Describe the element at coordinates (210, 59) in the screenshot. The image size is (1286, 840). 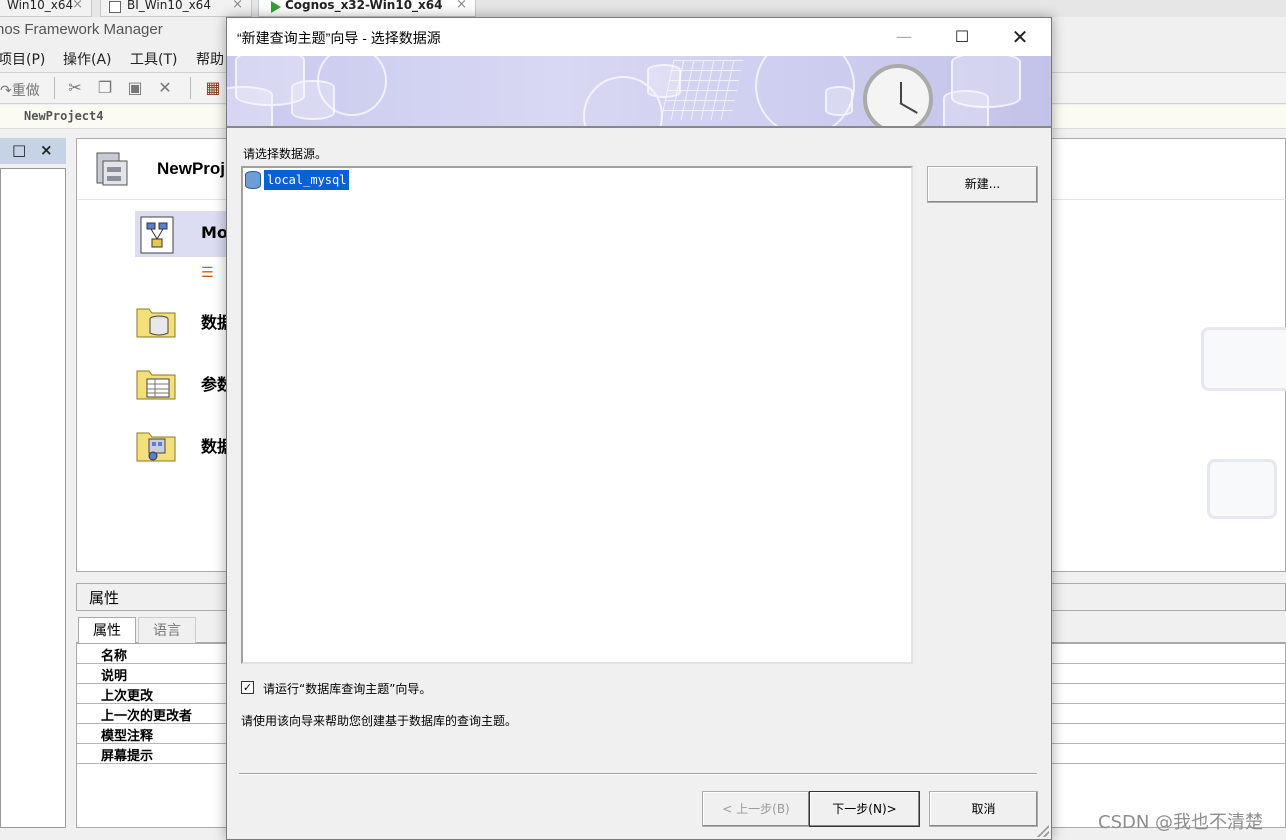
I see `menu-help: 帮助` at that location.